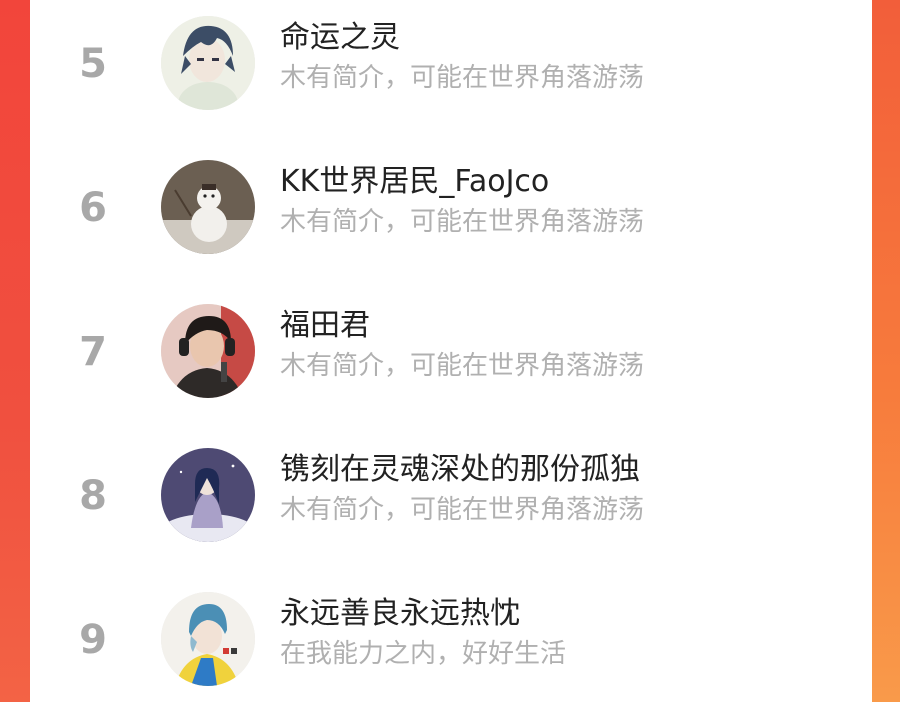 Image resolution: width=900 pixels, height=702 pixels. Describe the element at coordinates (93, 496) in the screenshot. I see `rank-number: 8` at that location.